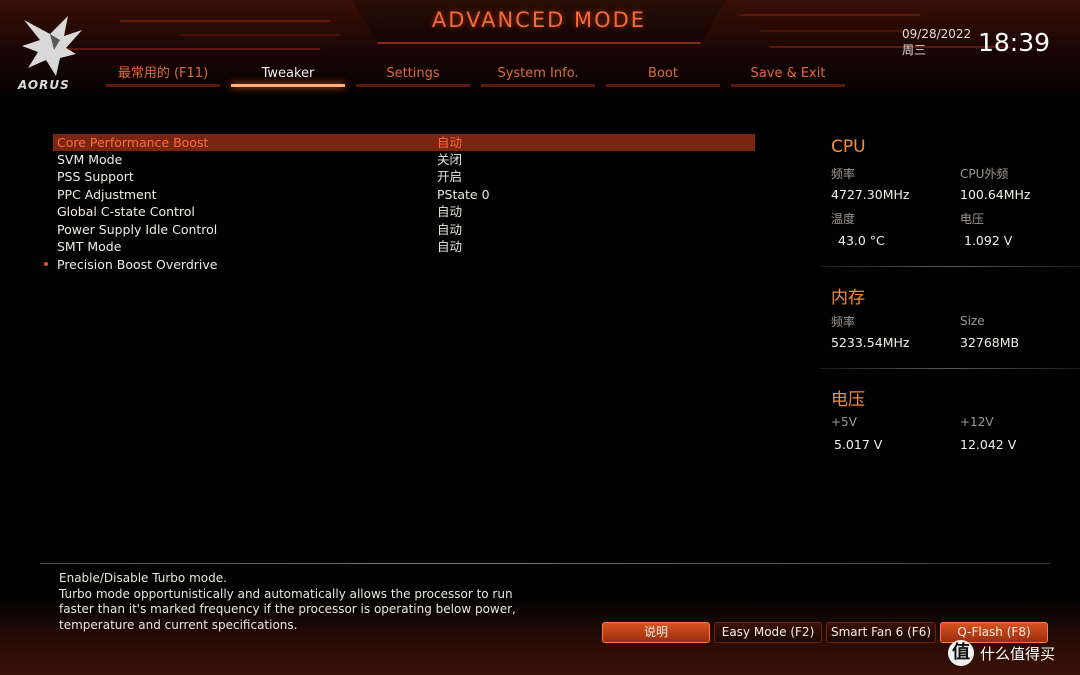 The width and height of the screenshot is (1080, 675). I want to click on voltage-section-title: 电压, so click(848, 400).